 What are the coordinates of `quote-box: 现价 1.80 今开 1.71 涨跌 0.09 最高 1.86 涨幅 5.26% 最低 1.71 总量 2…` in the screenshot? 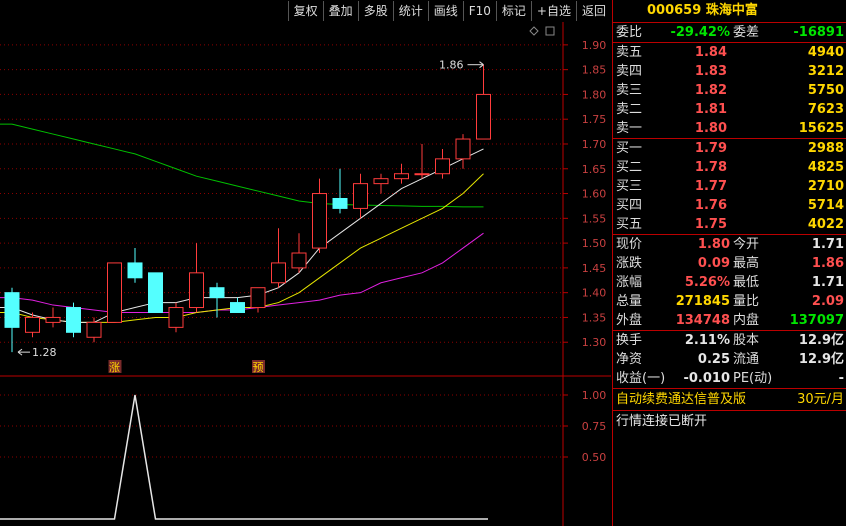 It's located at (729, 282).